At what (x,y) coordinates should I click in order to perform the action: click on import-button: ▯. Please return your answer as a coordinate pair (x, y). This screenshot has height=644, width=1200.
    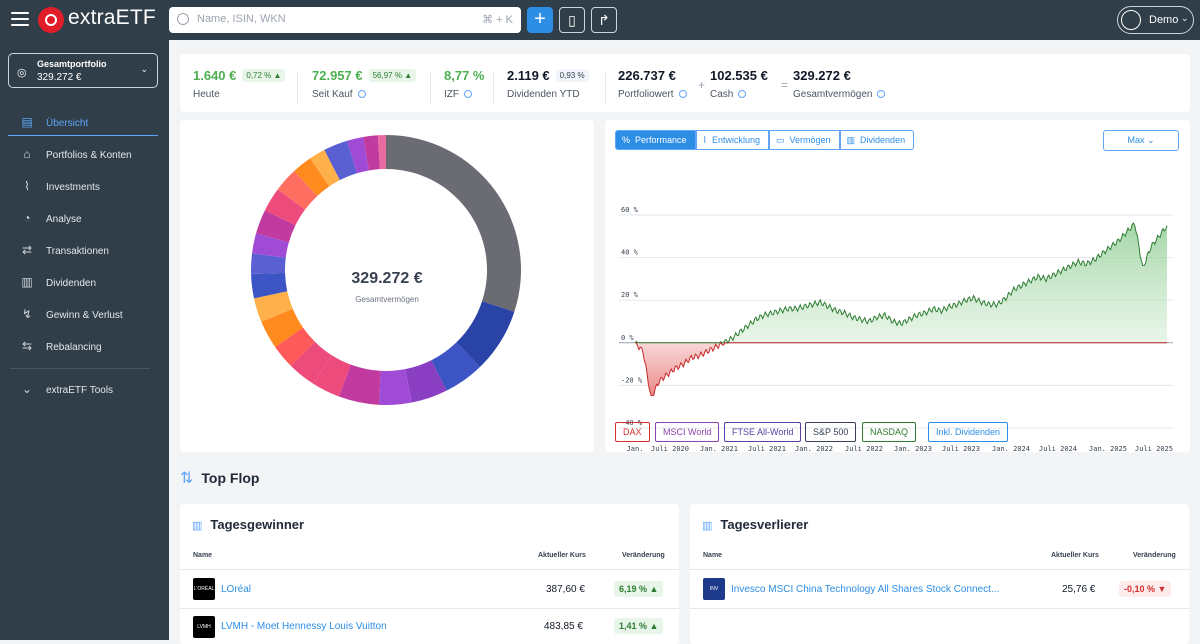
    Looking at the image, I should click on (572, 20).